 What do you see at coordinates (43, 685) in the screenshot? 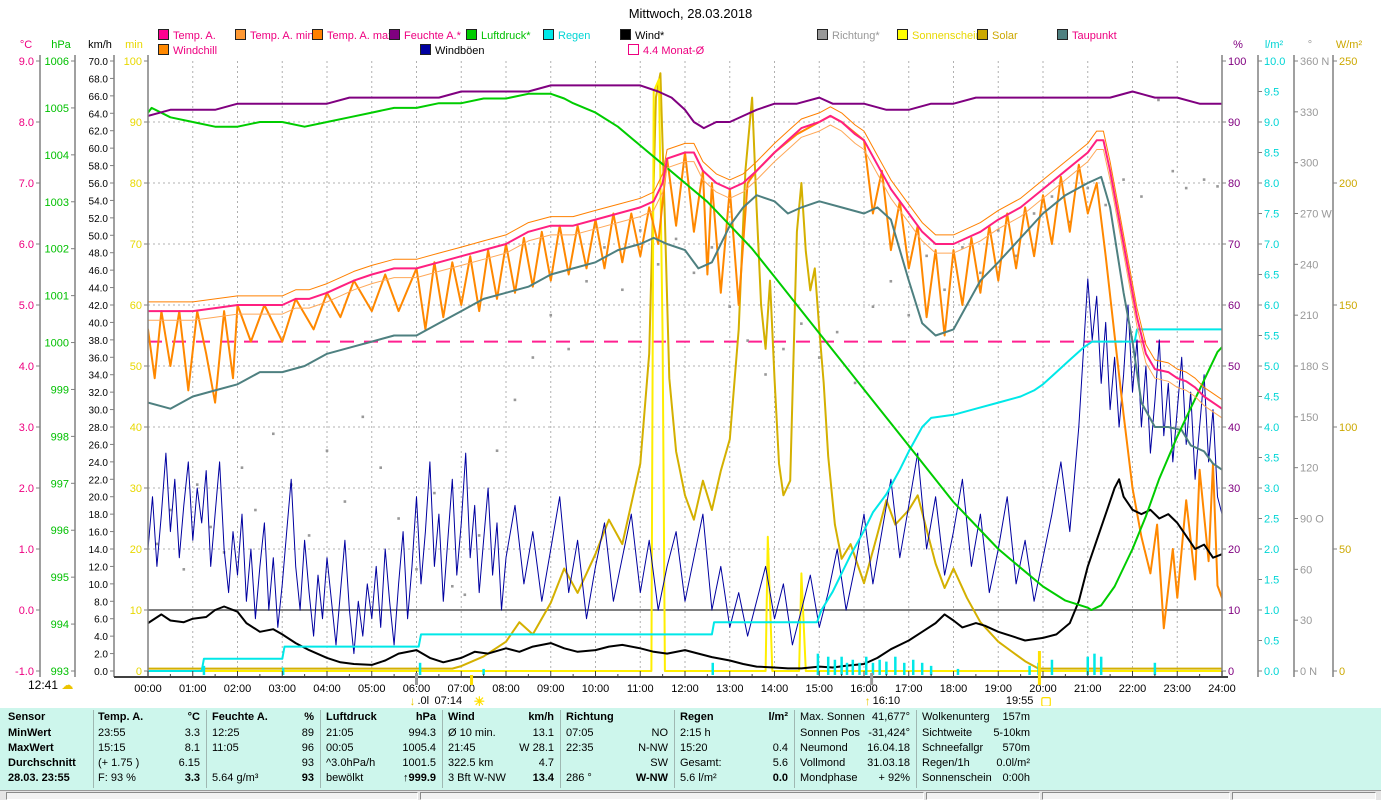
I see `clock-time: 12:41` at bounding box center [43, 685].